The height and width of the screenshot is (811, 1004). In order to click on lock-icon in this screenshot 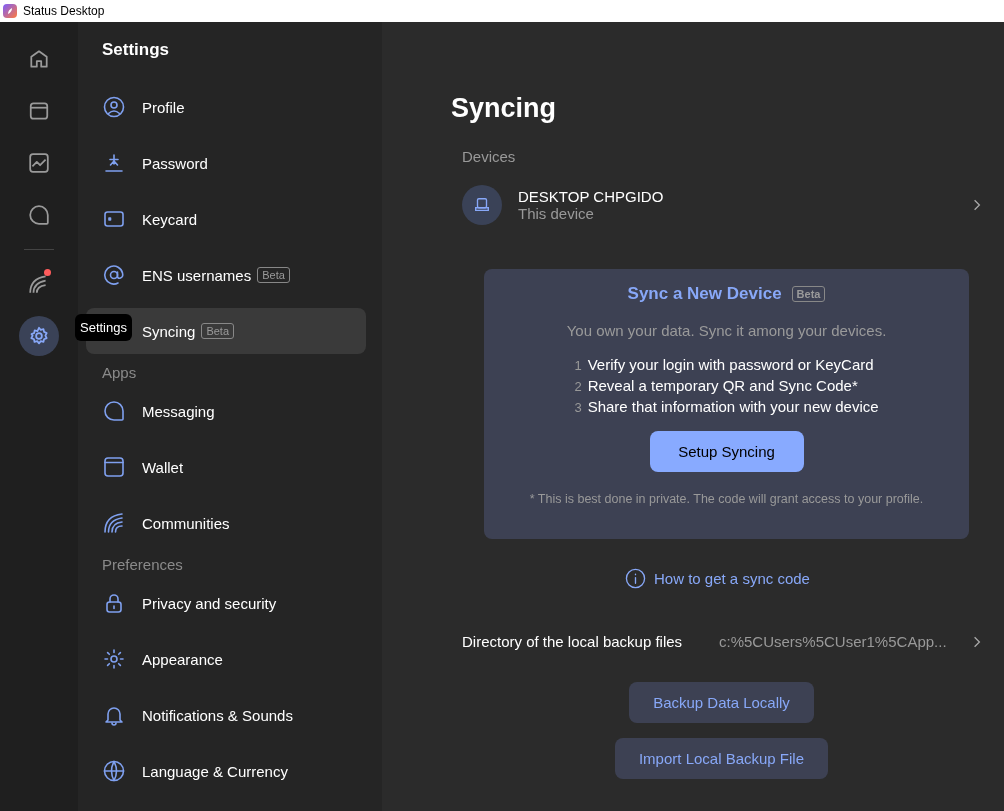, I will do `click(114, 603)`.